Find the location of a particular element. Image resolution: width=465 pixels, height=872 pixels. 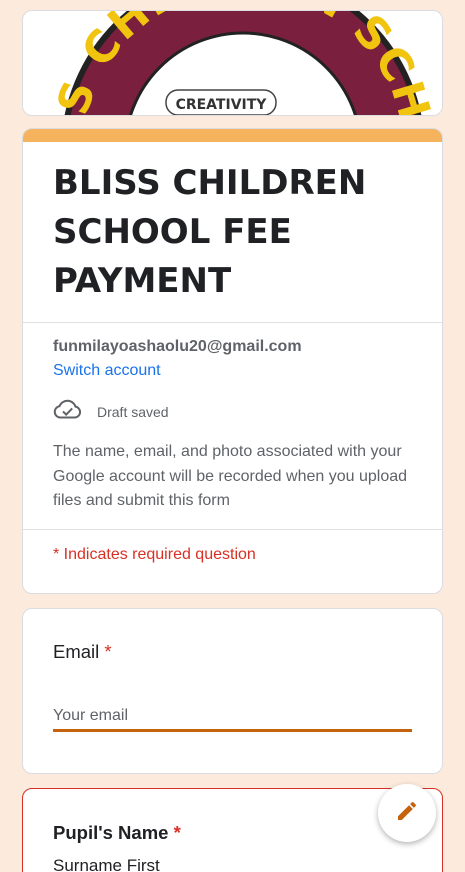

header-banner: BLISS CHILDREN SCHOOL CREATIVITY is located at coordinates (232, 63).